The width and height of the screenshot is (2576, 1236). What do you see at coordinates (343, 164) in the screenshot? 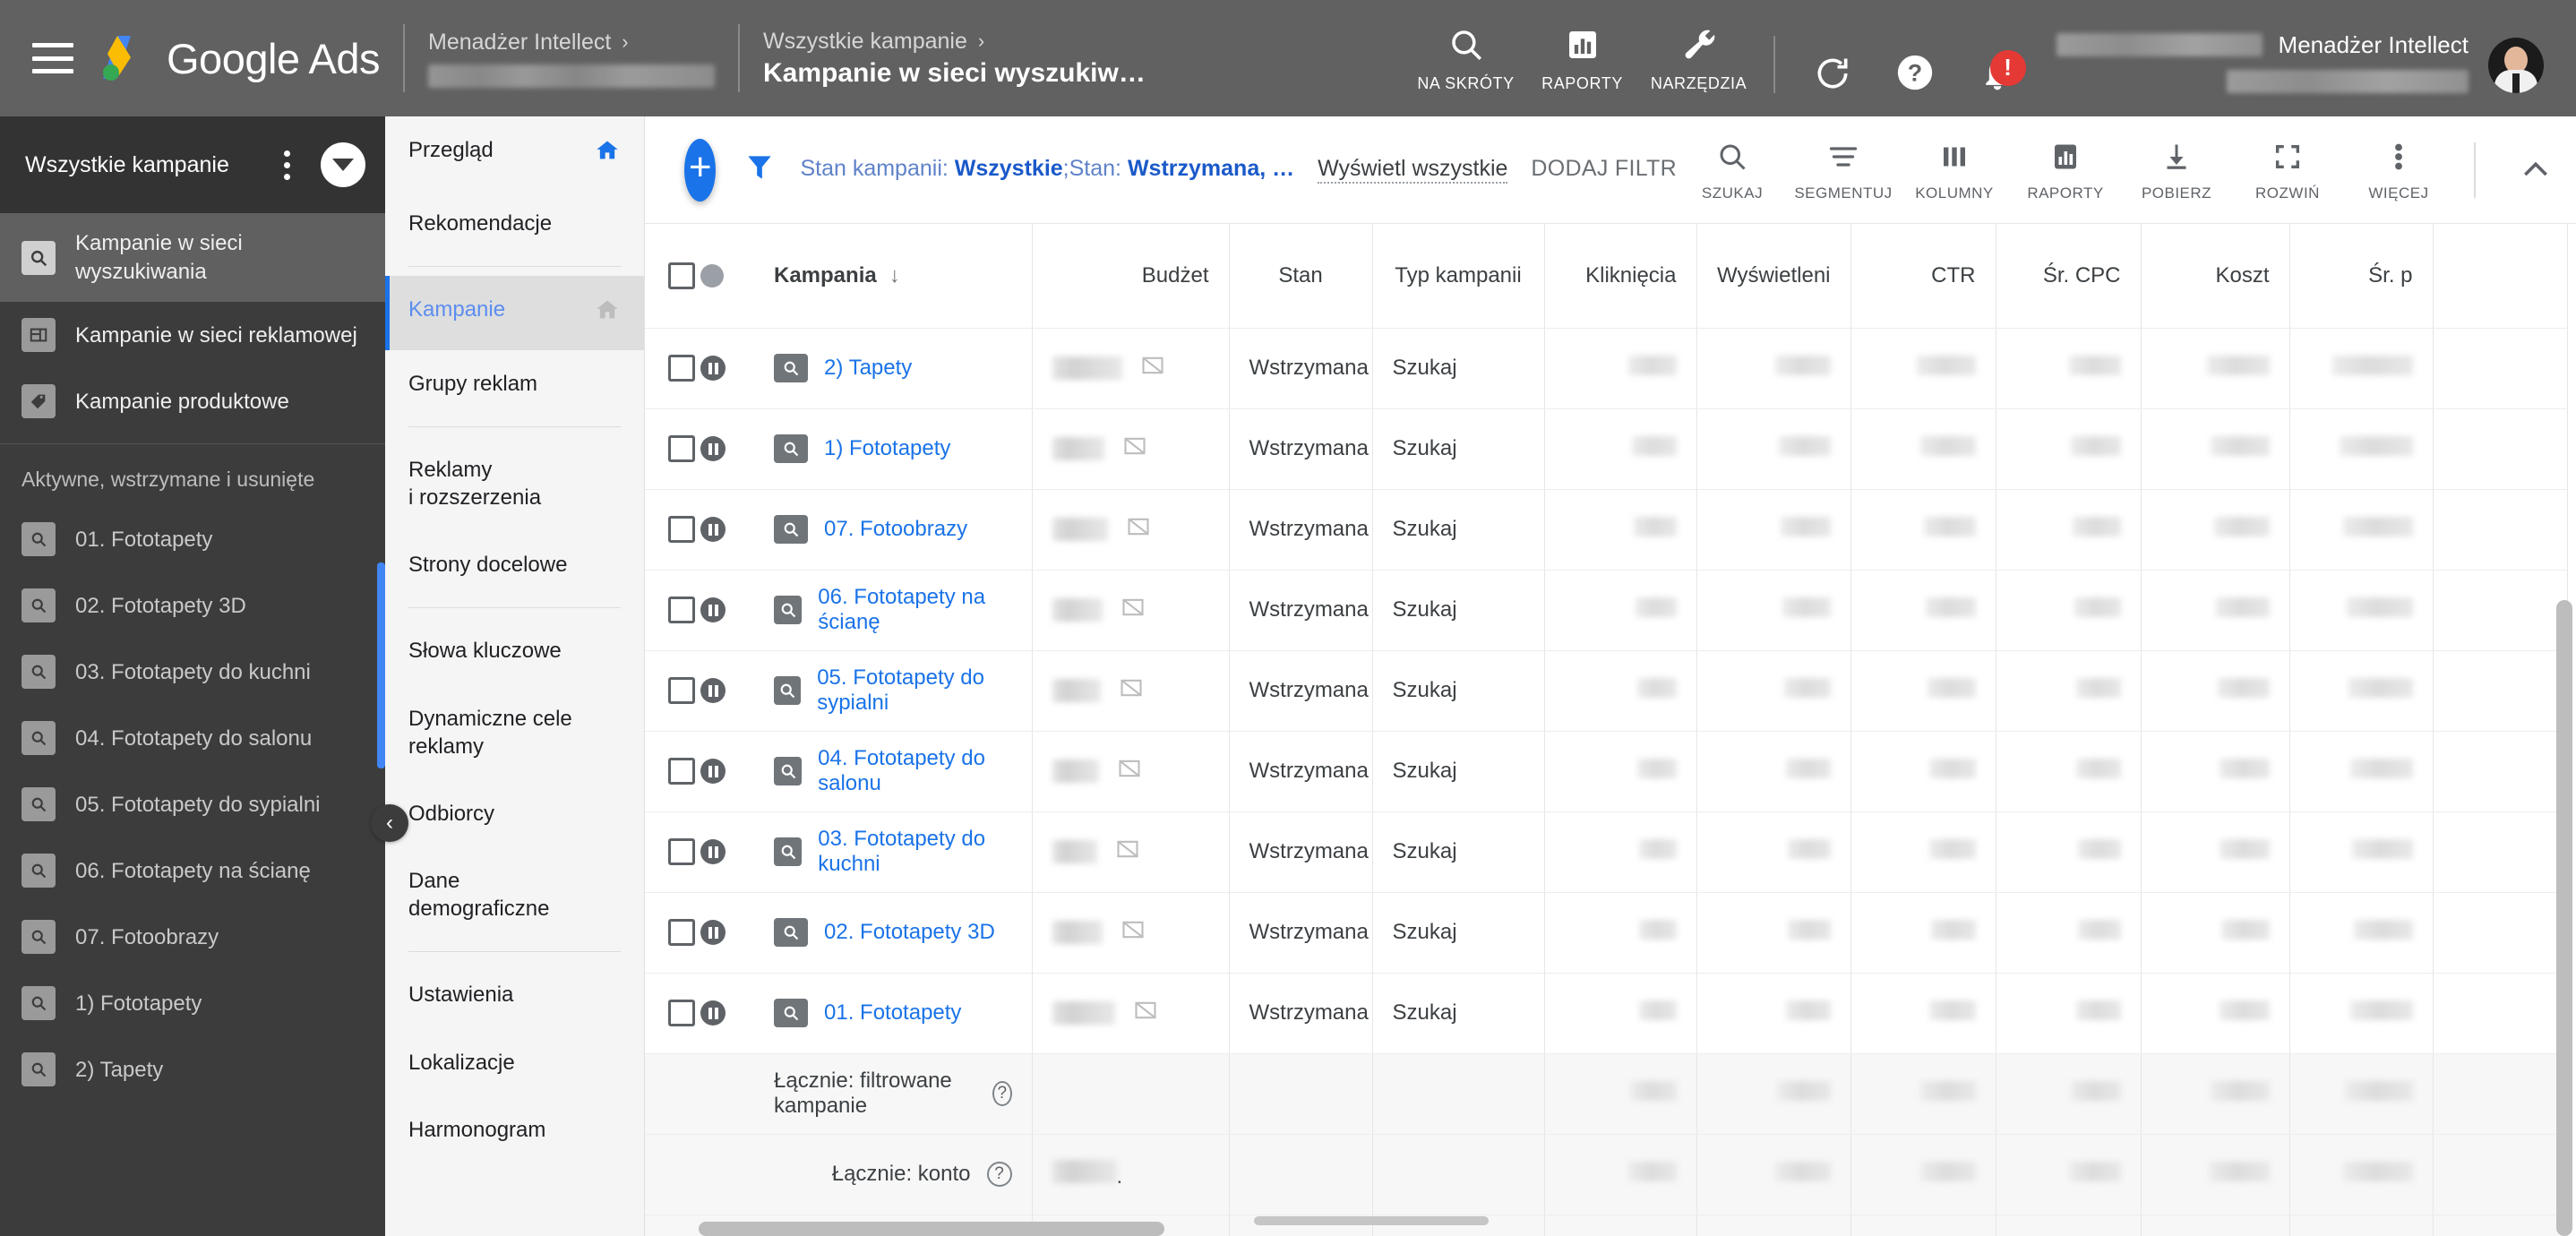
I see `chevron-down-icon` at bounding box center [343, 164].